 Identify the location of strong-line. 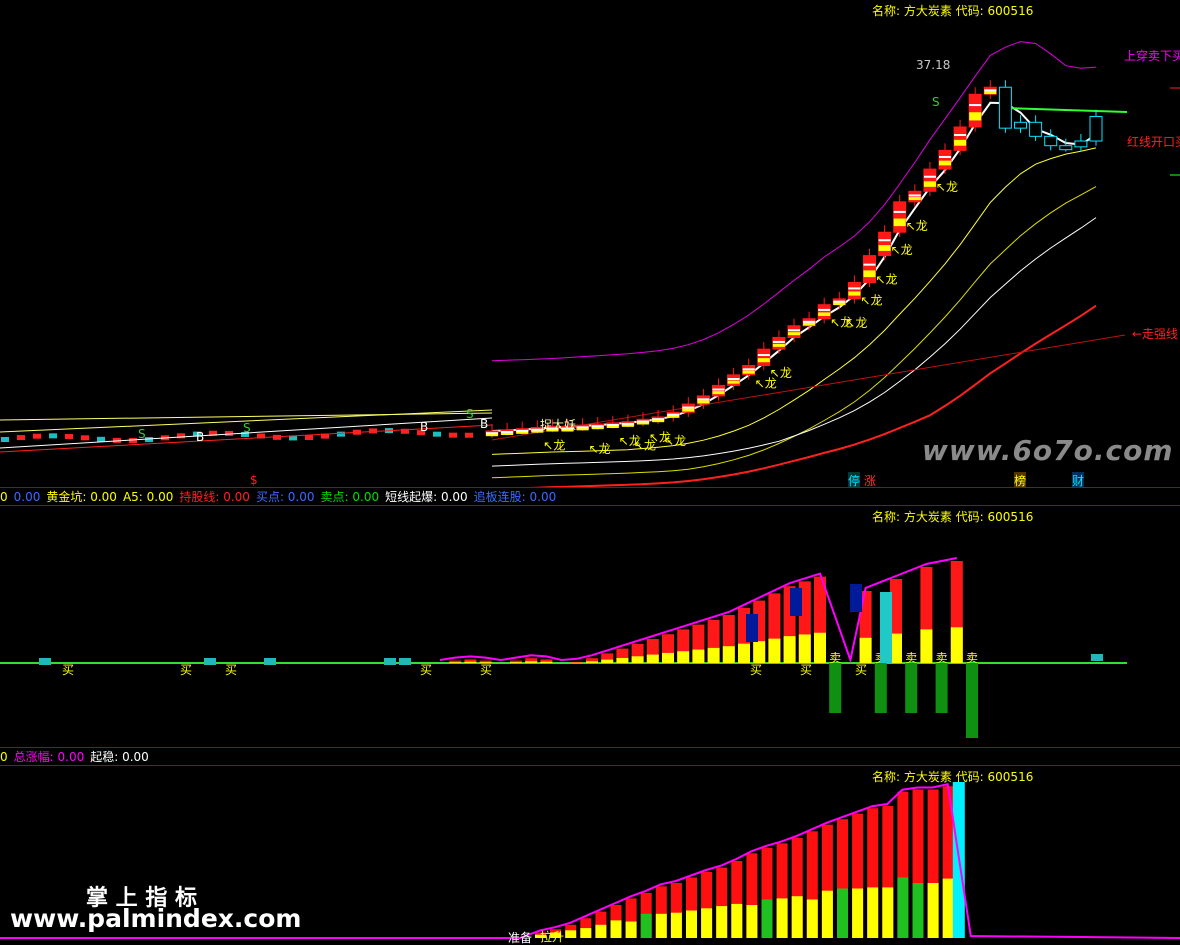
(808, 387).